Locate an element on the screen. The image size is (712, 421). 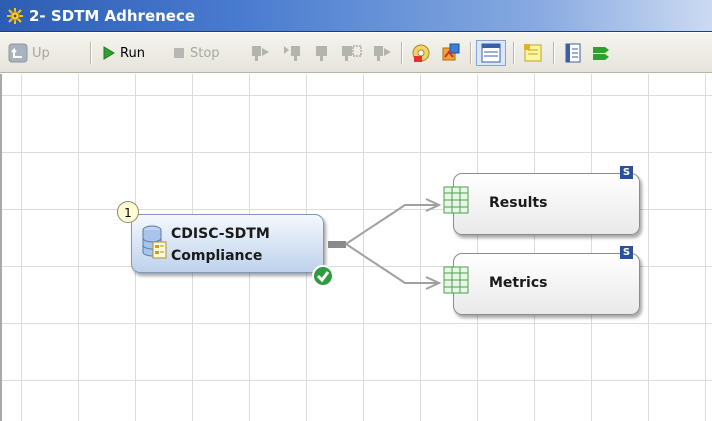
cdisc-sdtm-compliance-node: CDISC-SDTM Compliance is located at coordinates (232, 250).